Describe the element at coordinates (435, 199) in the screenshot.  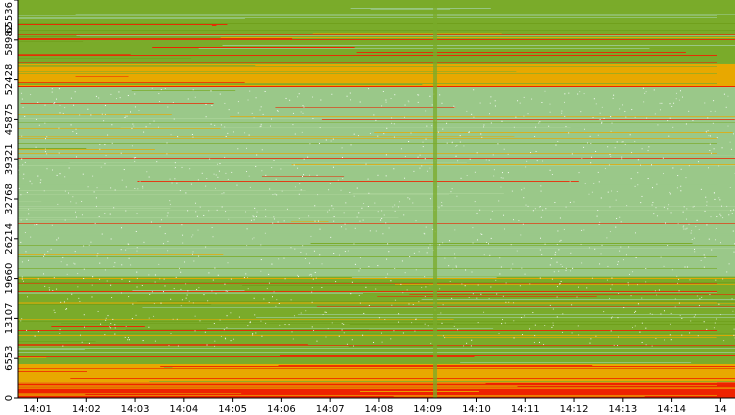
I see `heatmap-vertical-stripe` at that location.